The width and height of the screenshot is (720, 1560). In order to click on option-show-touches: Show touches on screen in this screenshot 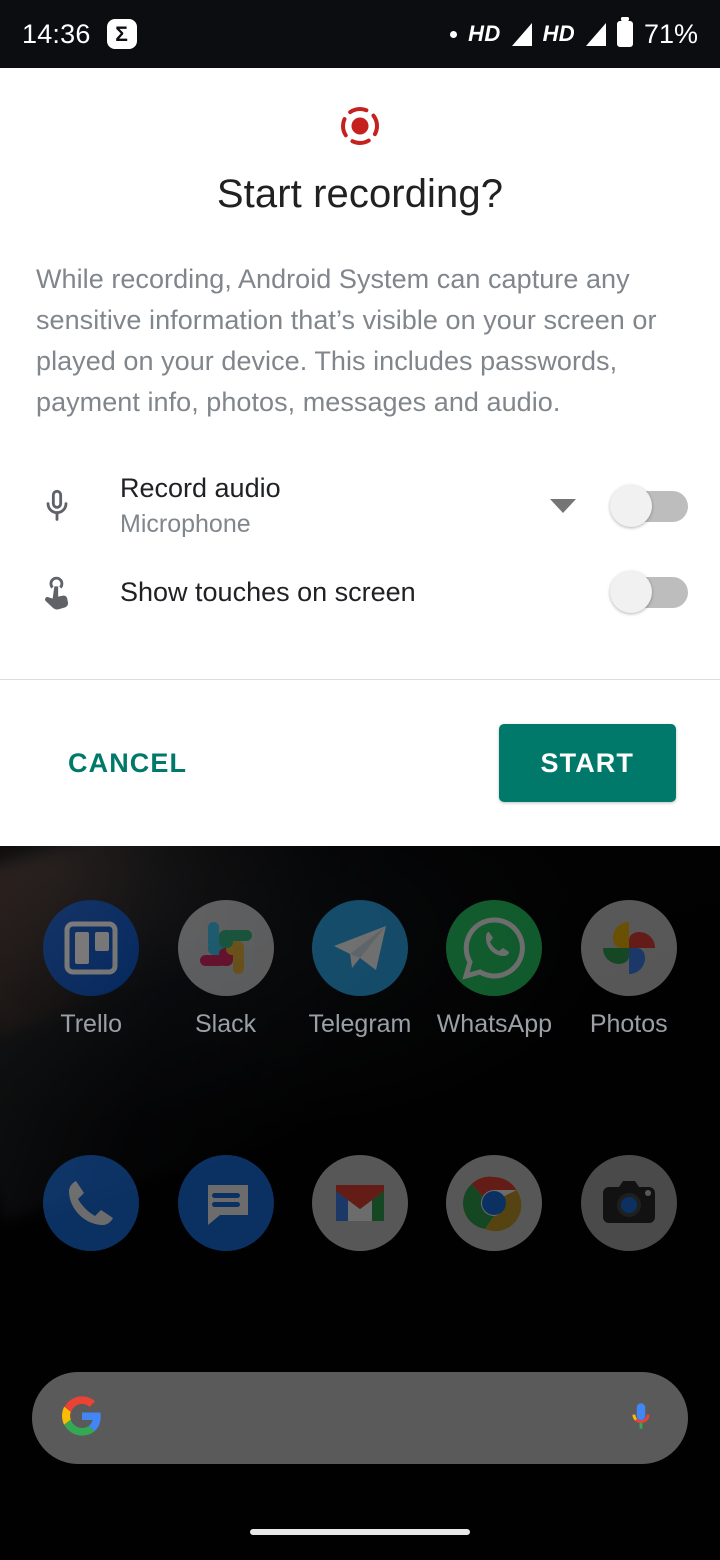, I will do `click(360, 592)`.